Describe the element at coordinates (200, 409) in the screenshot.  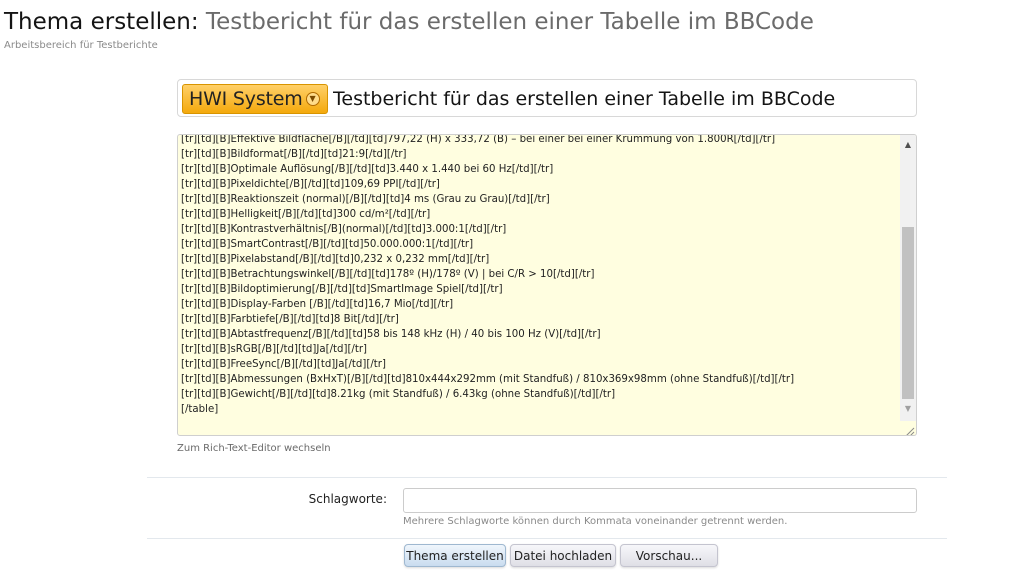
I see `editor-line: [/table]` at that location.